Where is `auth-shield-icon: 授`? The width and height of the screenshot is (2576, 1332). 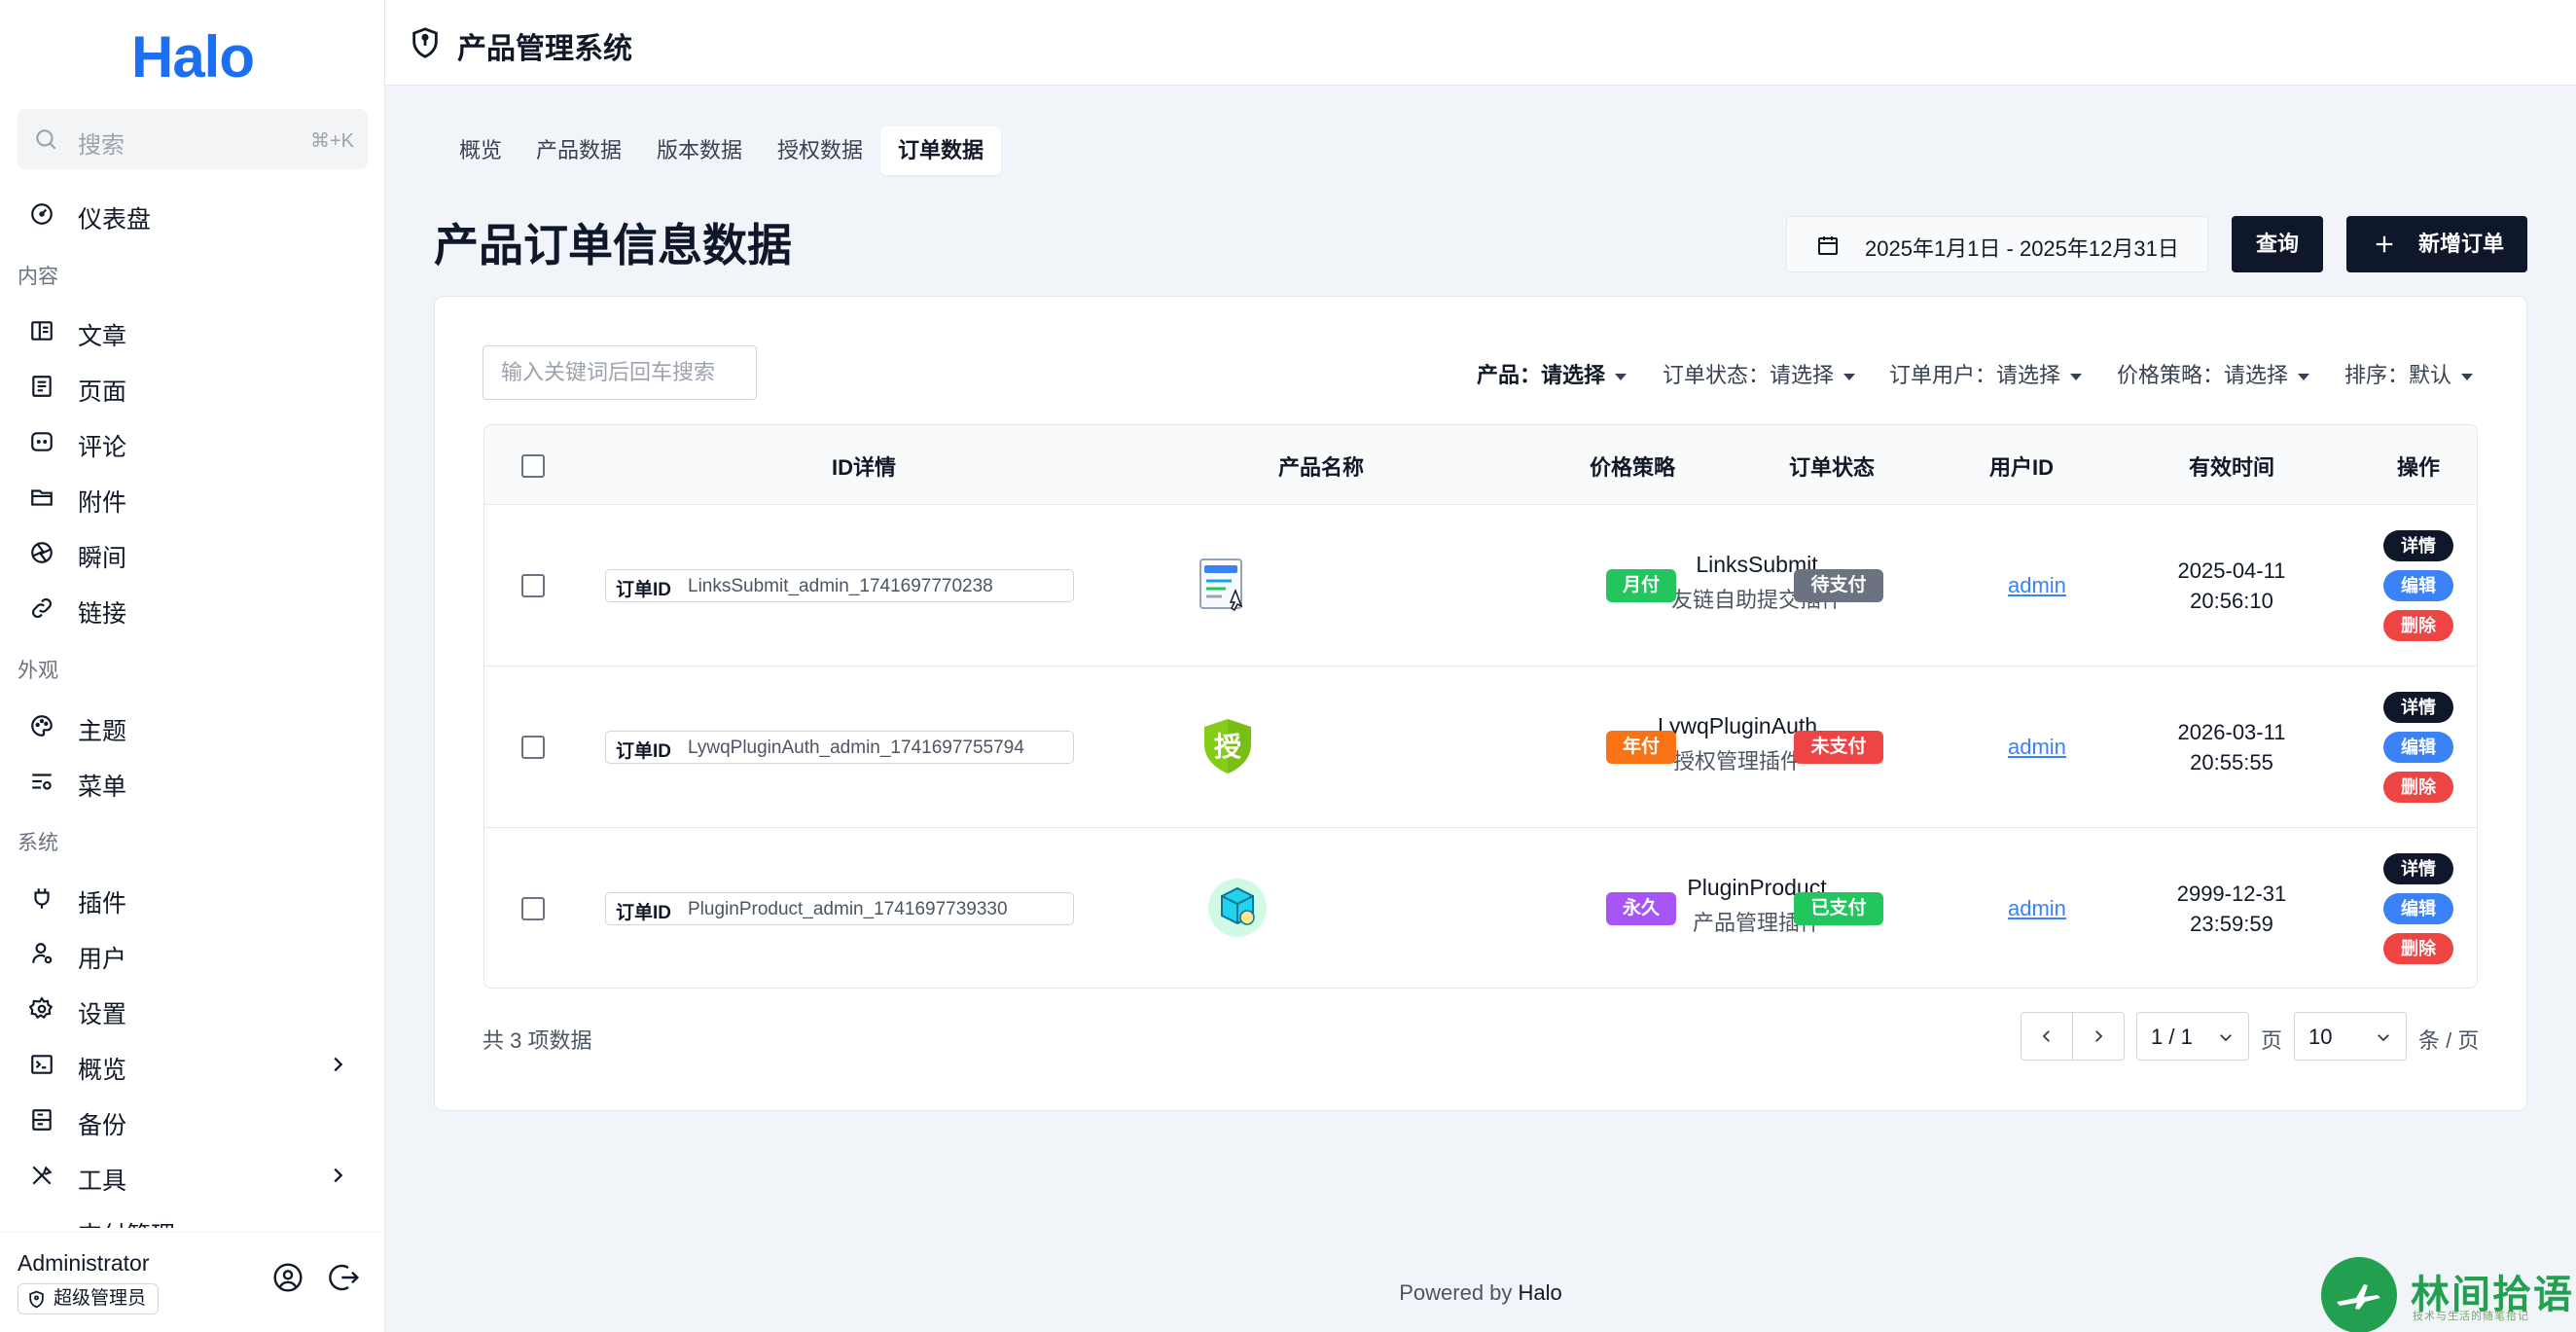 auth-shield-icon: 授 is located at coordinates (1227, 746).